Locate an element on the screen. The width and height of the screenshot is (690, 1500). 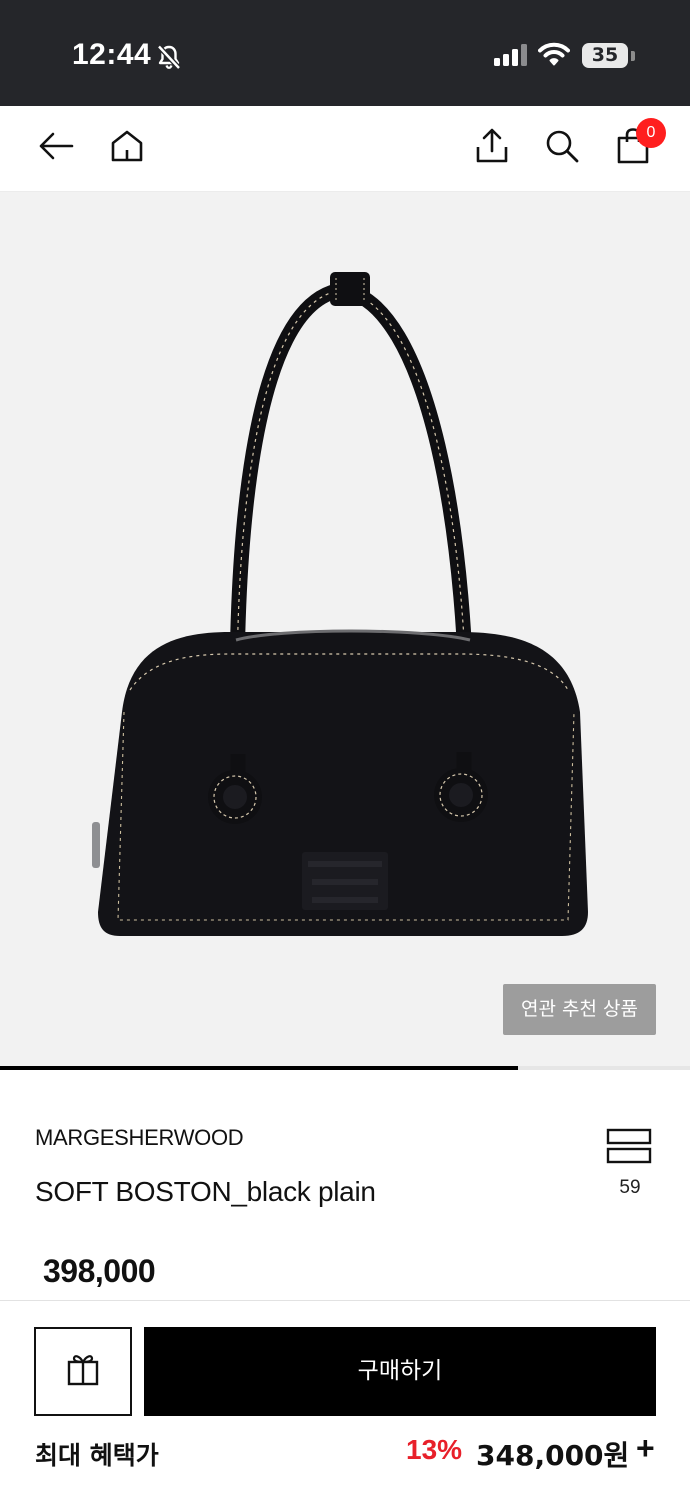
search-button is located at coordinates (562, 148).